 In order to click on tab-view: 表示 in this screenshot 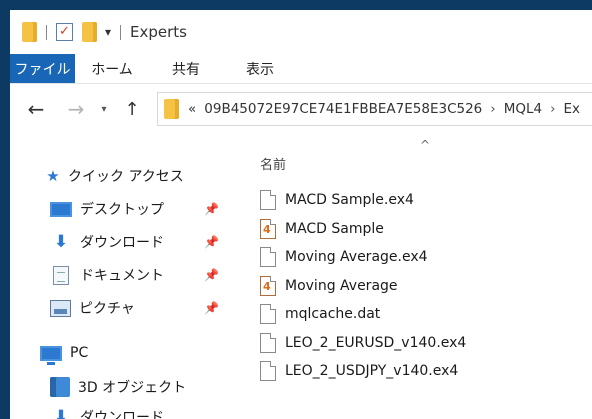, I will do `click(260, 68)`.